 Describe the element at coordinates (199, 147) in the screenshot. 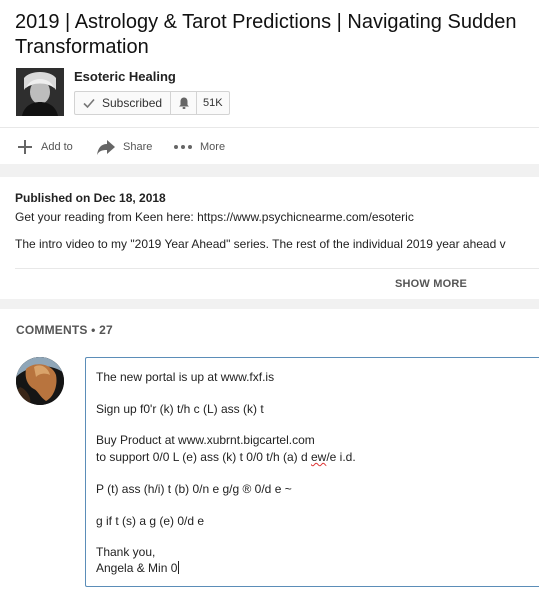

I see `more-button: More` at that location.